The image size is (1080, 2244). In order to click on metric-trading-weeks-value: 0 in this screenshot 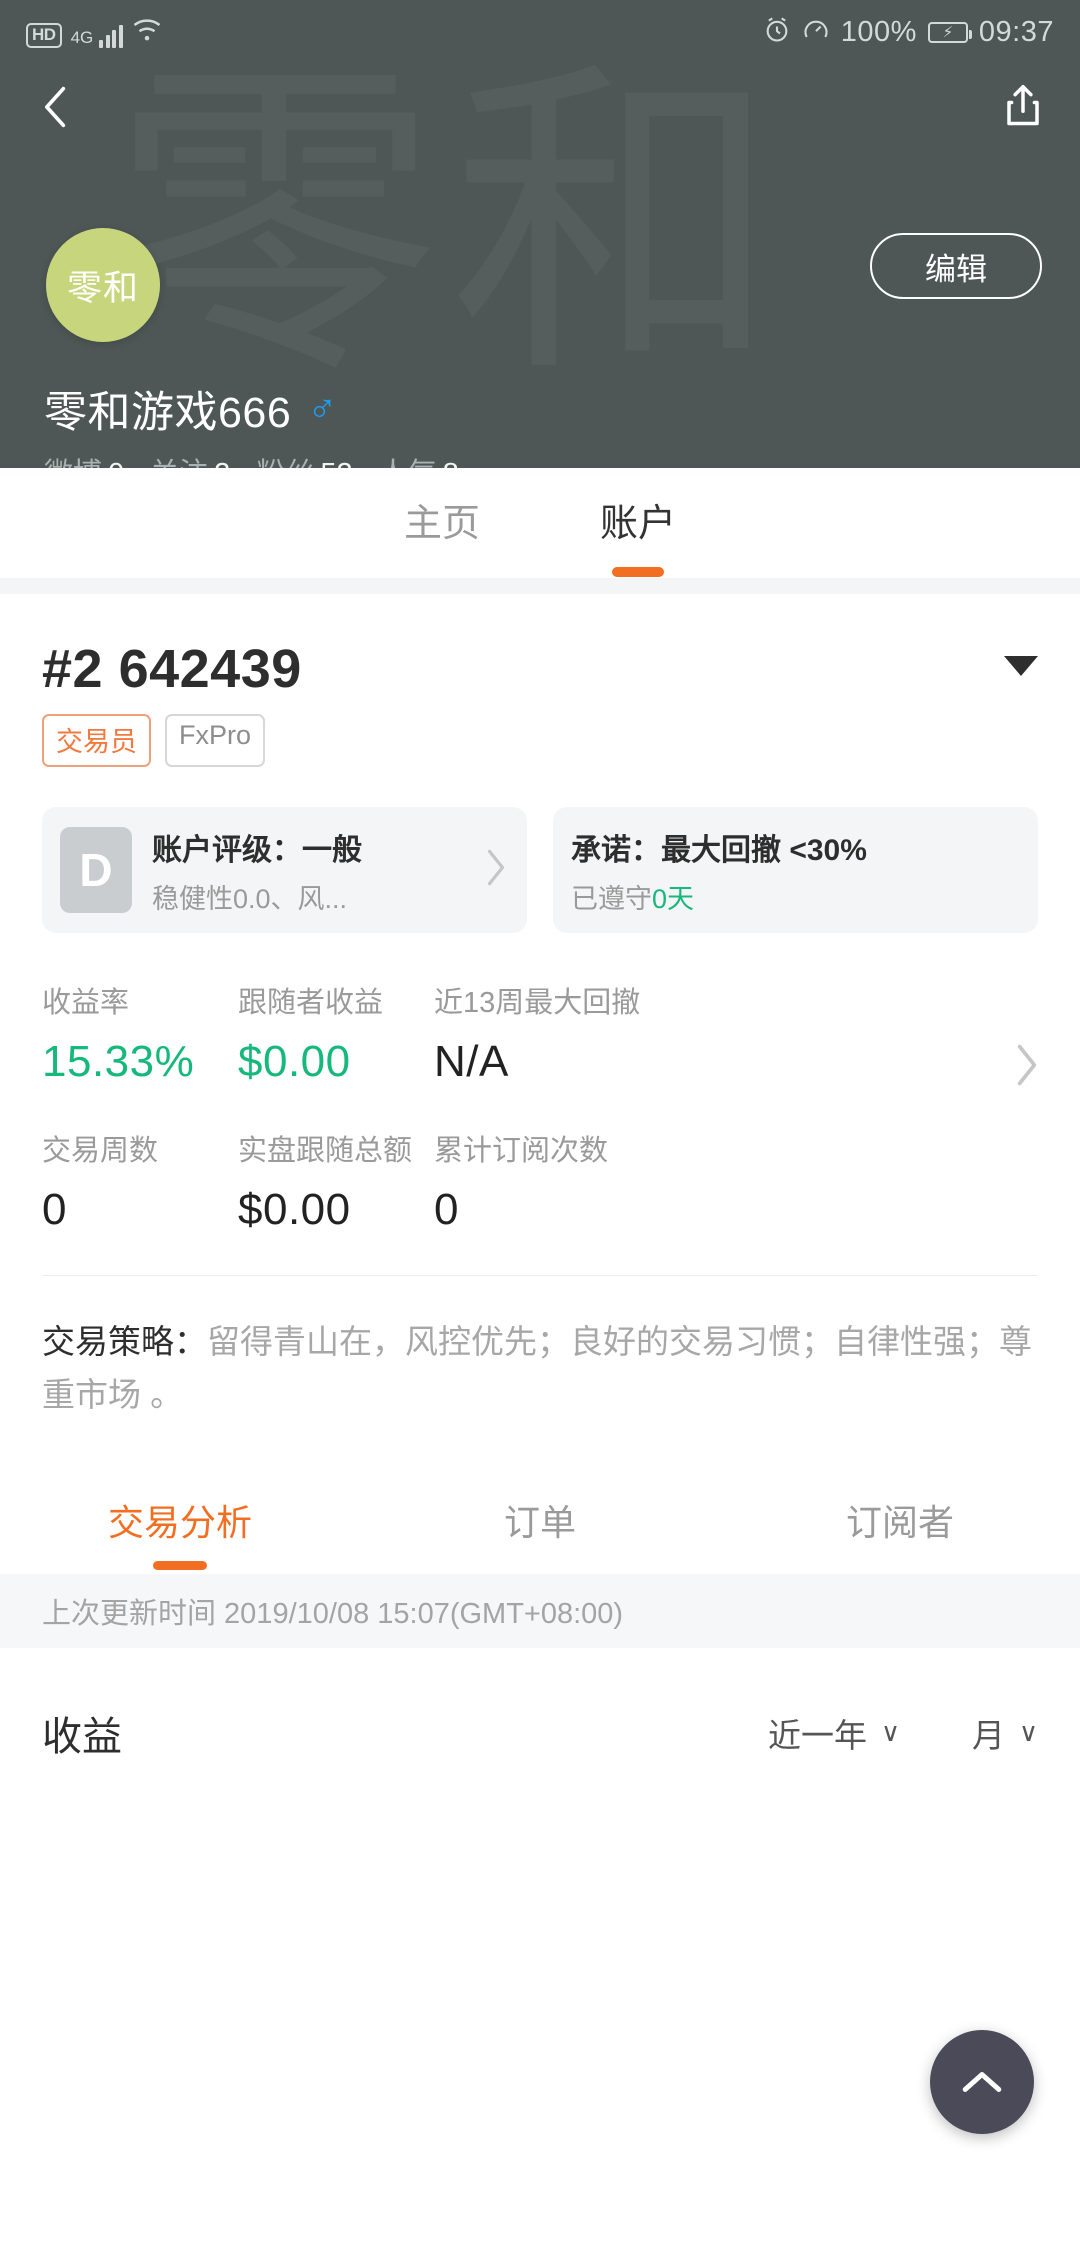, I will do `click(54, 1209)`.